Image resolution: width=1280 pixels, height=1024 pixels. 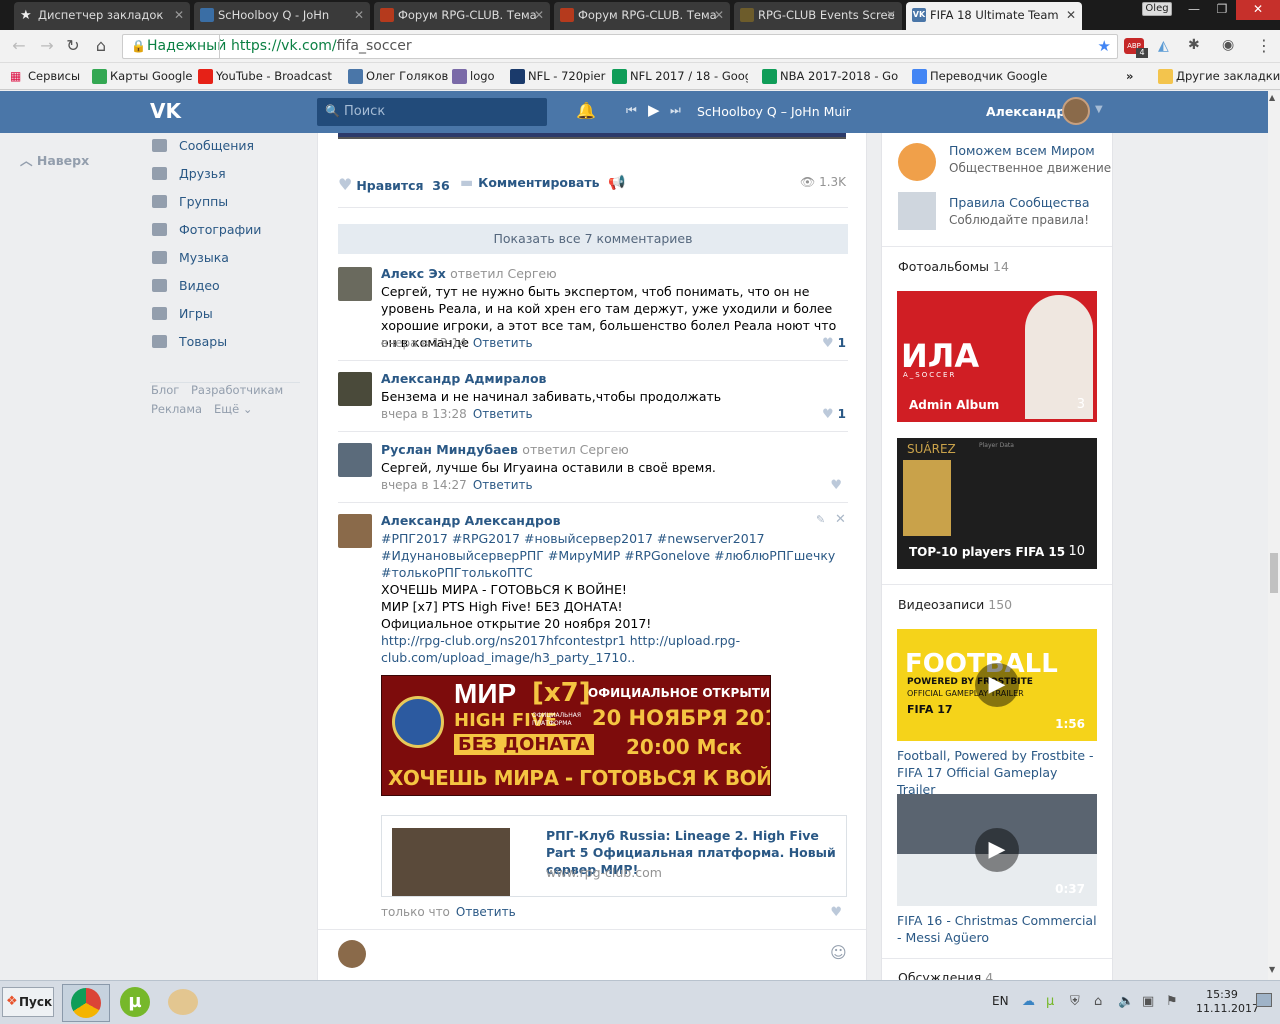 I want to click on chrome-taskbar-button, so click(x=86, y=1003).